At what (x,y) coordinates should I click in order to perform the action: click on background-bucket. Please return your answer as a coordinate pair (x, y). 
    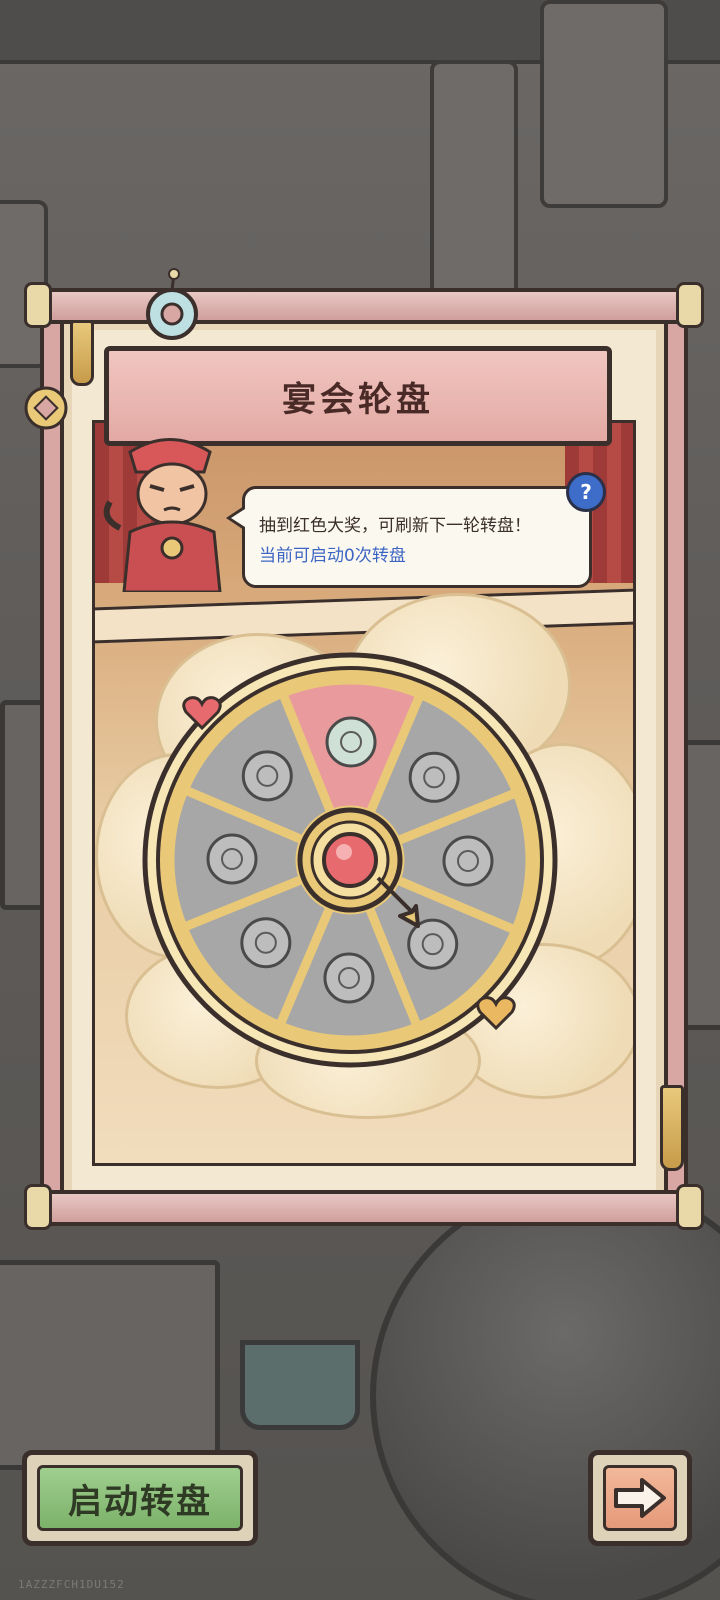
    Looking at the image, I should click on (300, 1385).